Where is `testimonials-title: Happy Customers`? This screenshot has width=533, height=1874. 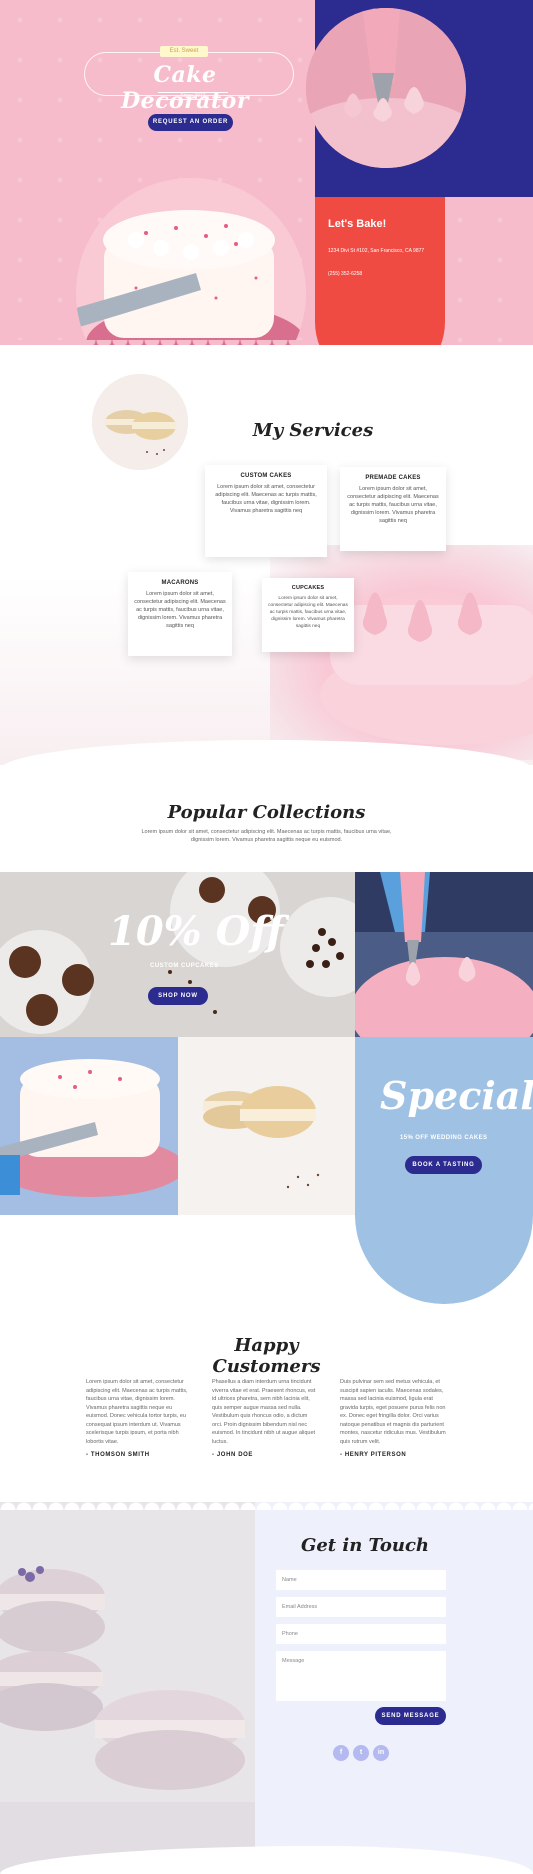
testimonials-title: Happy Customers is located at coordinates (266, 1356).